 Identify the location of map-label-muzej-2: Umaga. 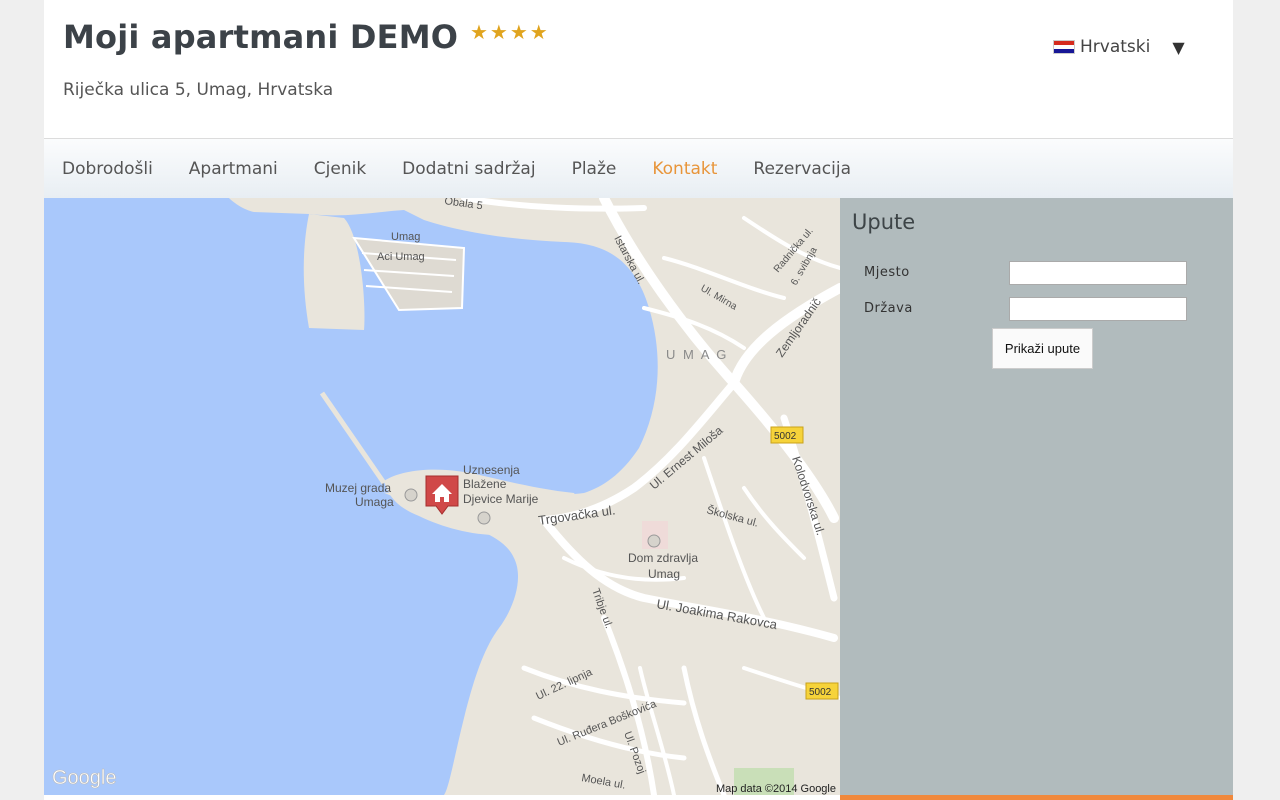
(374, 502).